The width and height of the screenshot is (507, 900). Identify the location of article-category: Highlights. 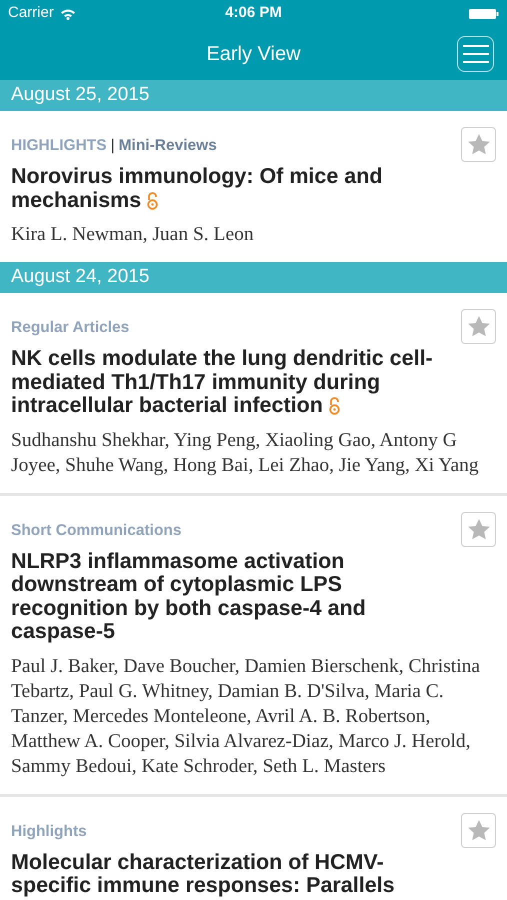
(49, 832).